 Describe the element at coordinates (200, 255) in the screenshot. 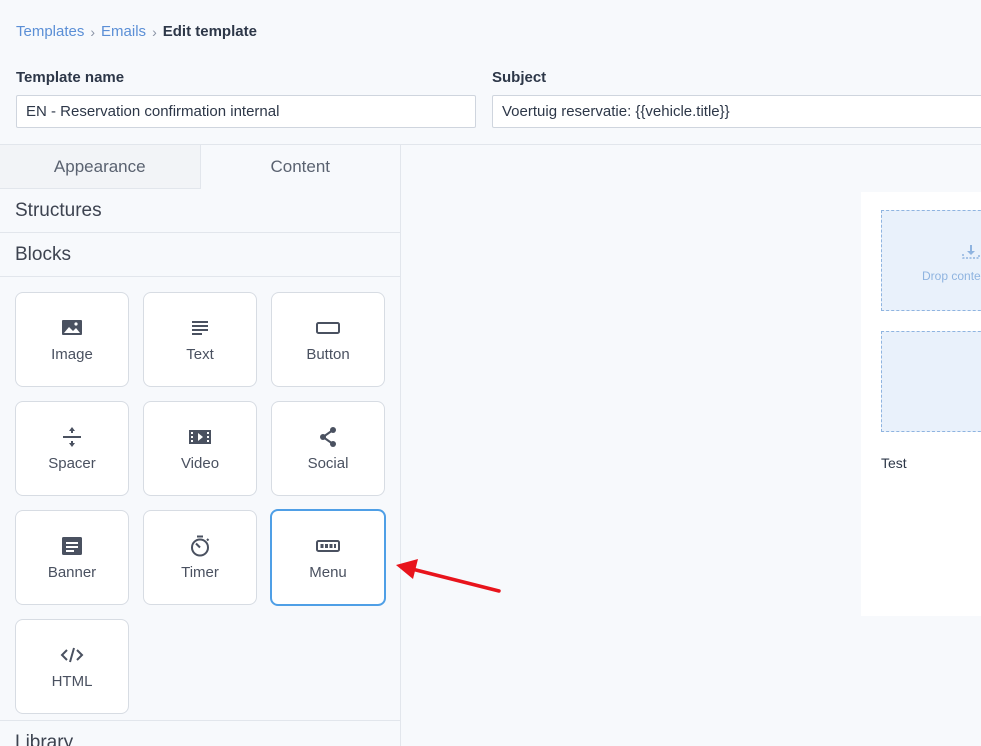

I see `blocks-section-header: Blocks` at that location.